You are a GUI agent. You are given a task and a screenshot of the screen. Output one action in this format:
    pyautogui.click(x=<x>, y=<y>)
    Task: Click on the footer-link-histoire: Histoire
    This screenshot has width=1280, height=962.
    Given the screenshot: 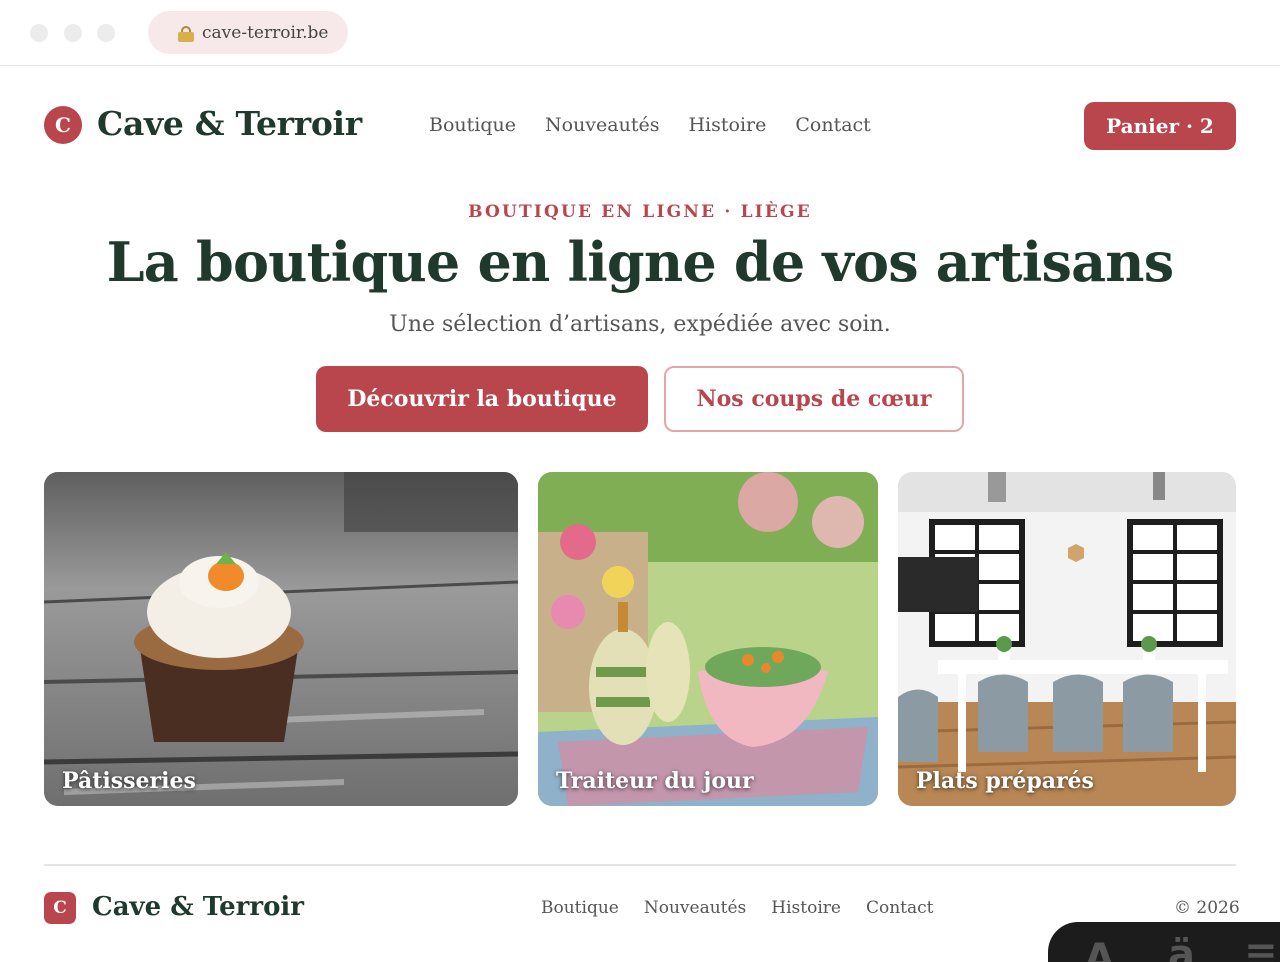 What is the action you would take?
    pyautogui.click(x=806, y=908)
    